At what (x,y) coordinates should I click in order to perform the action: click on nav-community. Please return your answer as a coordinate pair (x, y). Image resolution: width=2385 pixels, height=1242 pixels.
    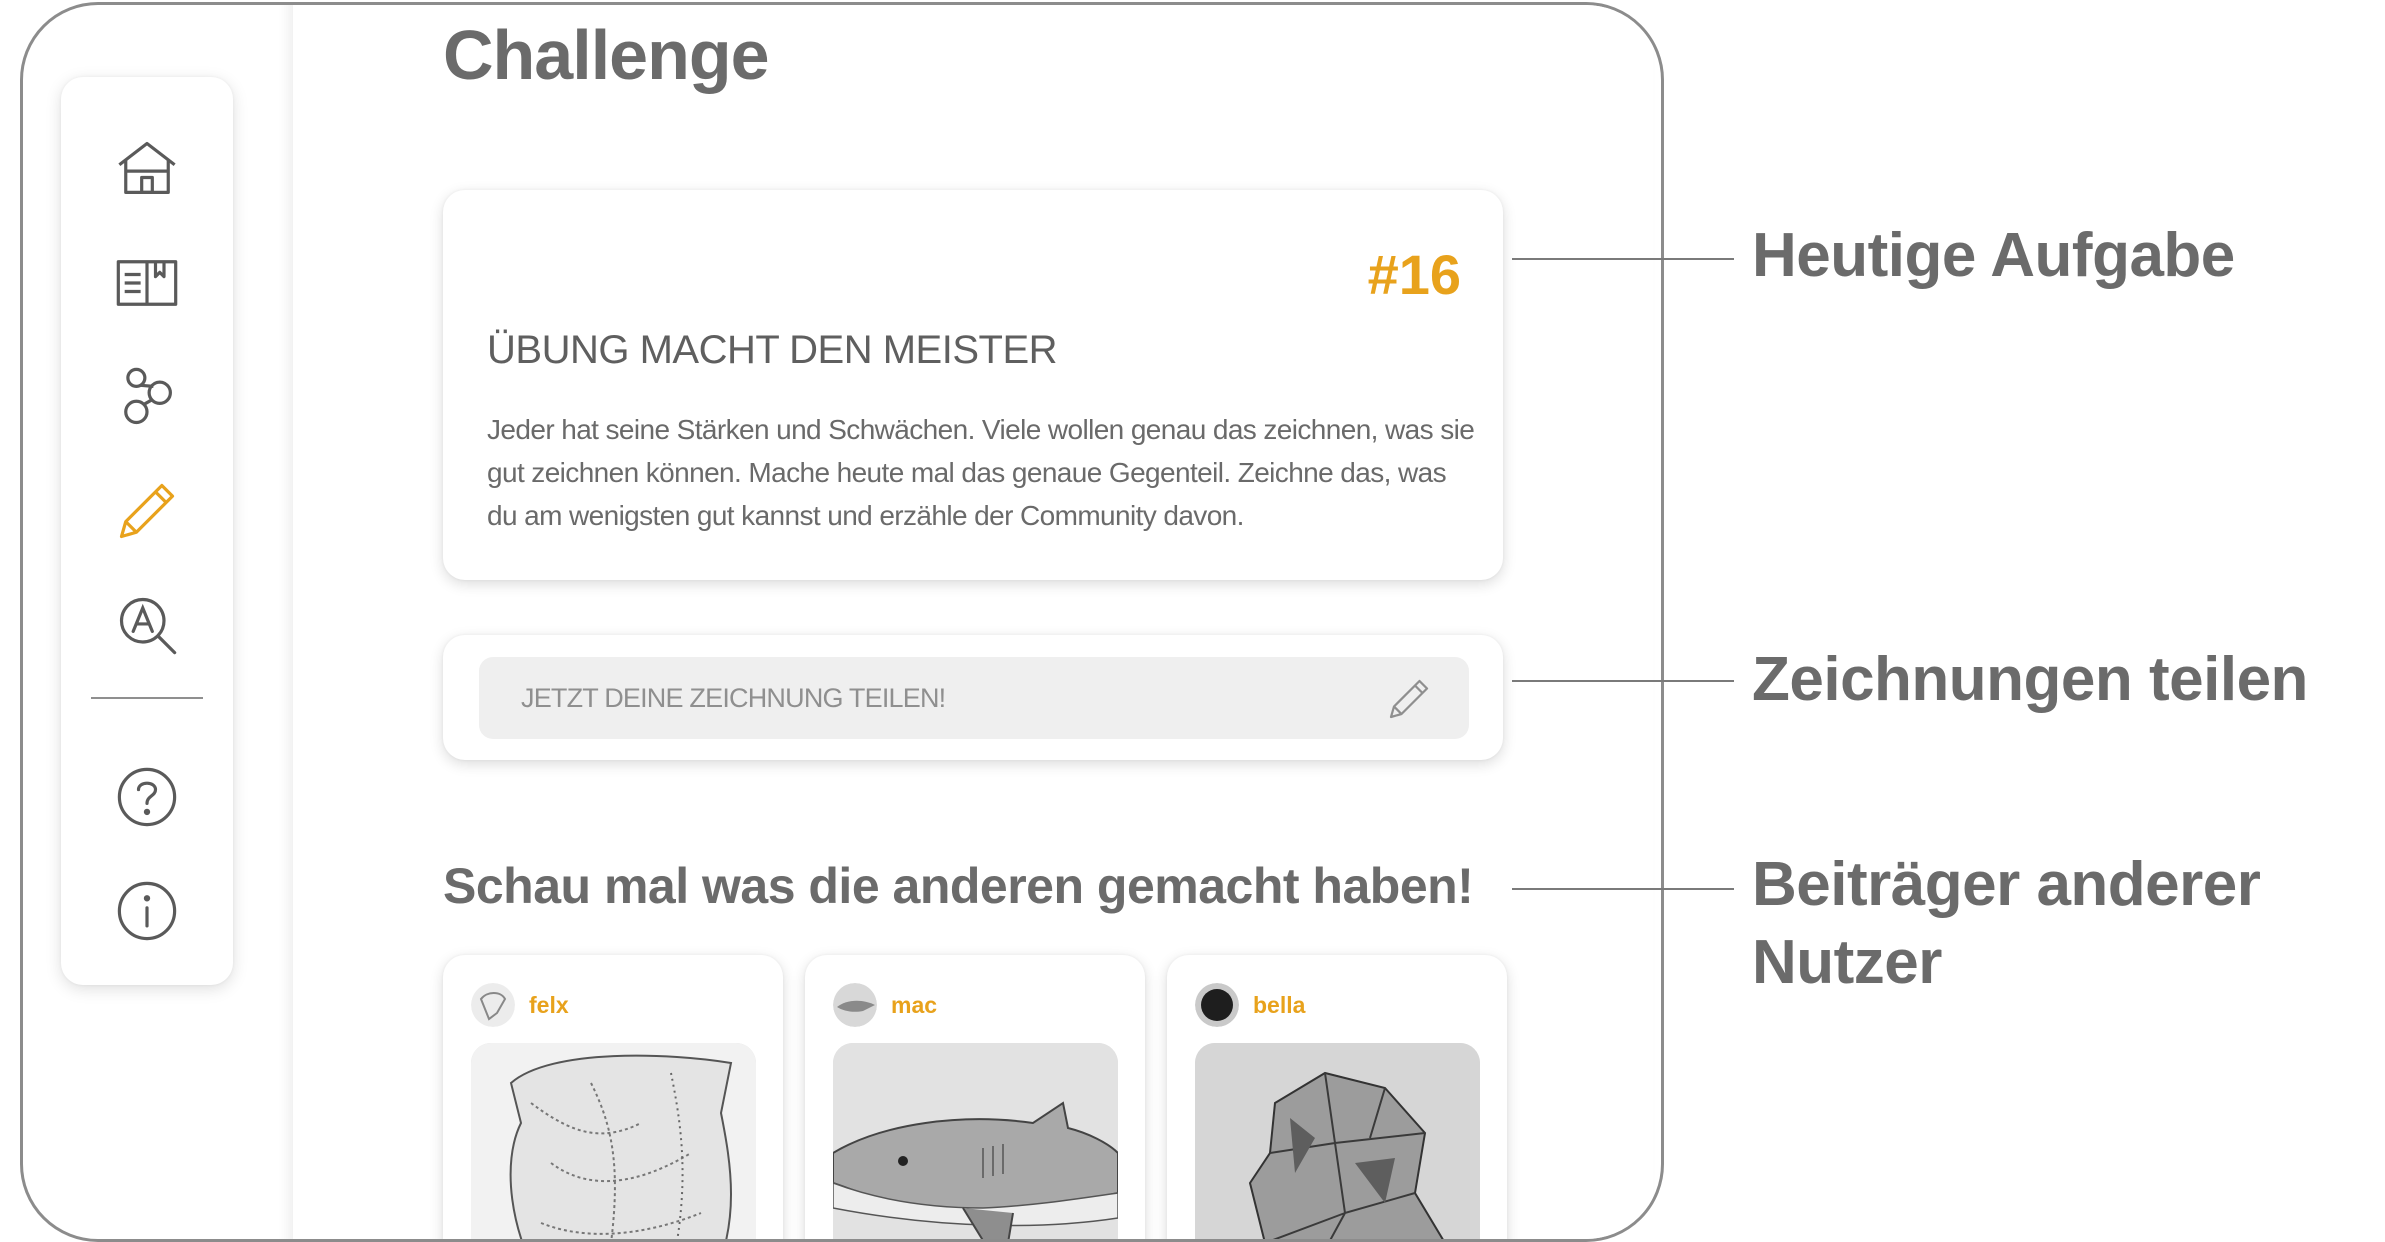
    Looking at the image, I should click on (147, 397).